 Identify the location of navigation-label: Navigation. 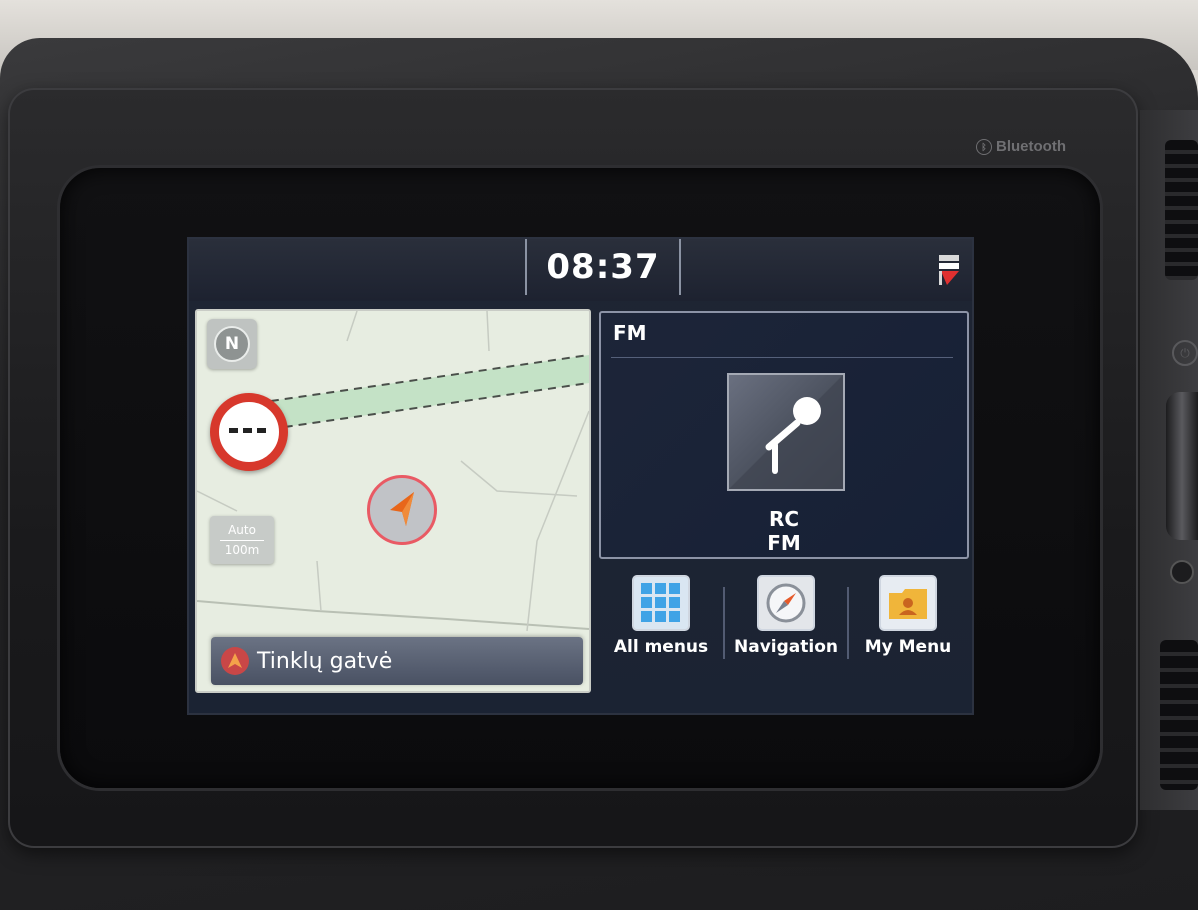
(786, 647).